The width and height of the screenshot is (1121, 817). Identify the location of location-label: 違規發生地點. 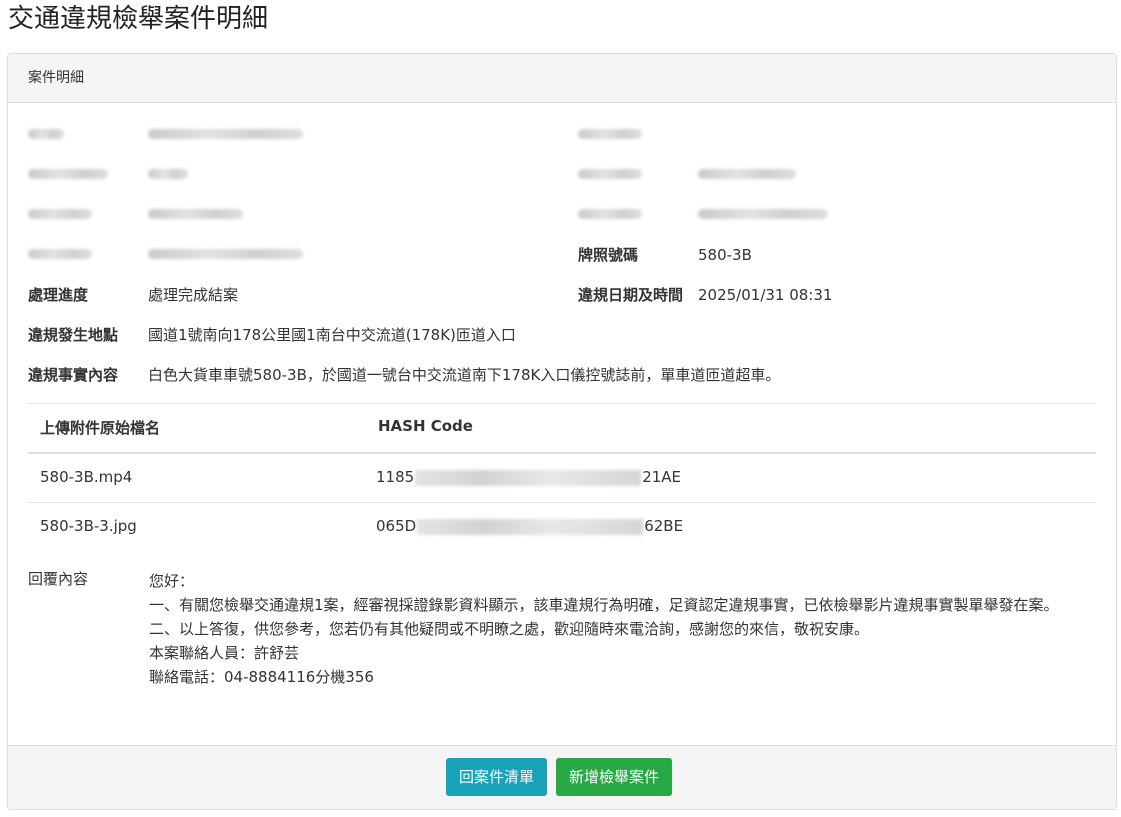
(73, 335).